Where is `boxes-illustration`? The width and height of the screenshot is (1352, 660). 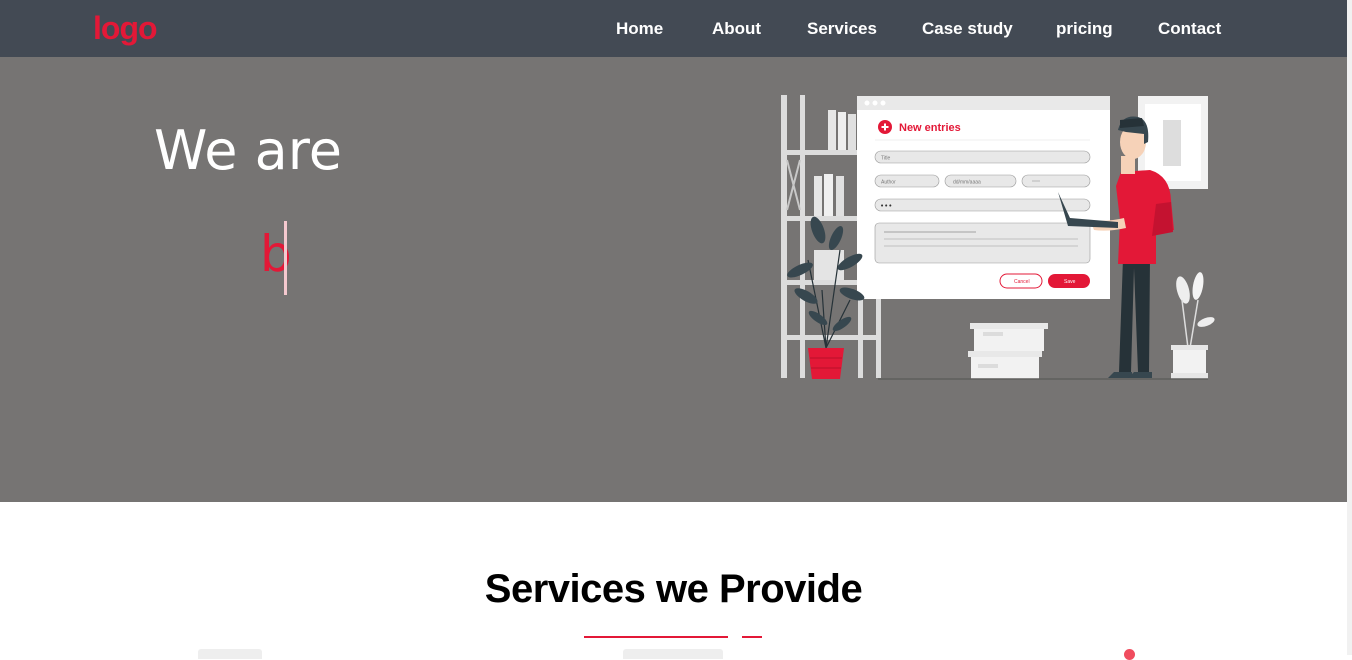 boxes-illustration is located at coordinates (1008, 351).